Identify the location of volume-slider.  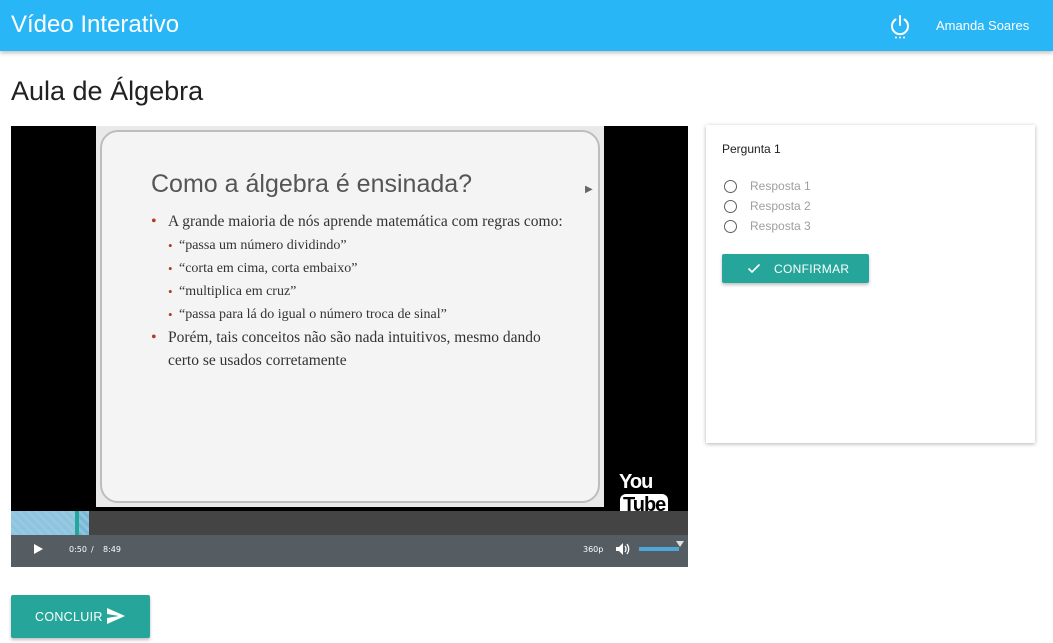
(659, 549).